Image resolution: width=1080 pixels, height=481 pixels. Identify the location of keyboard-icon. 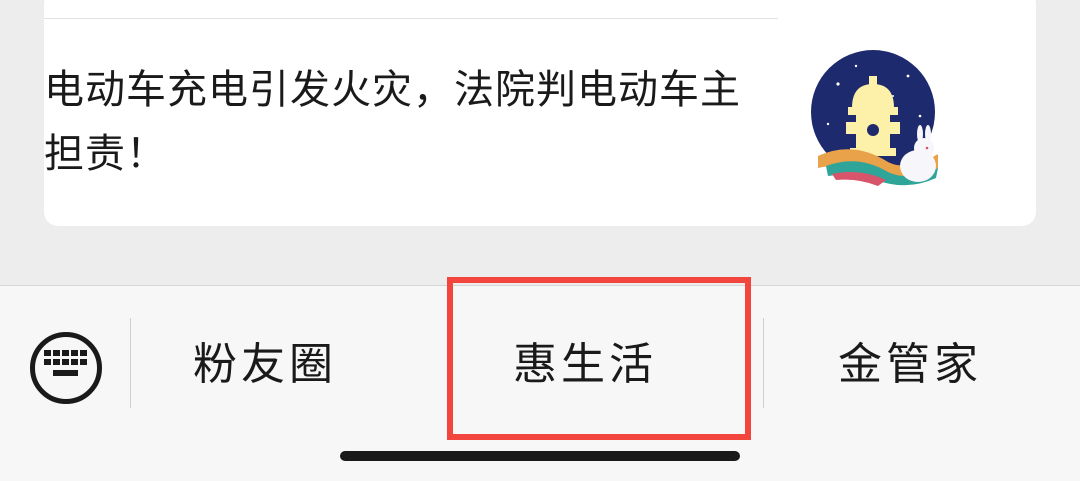
(66, 368).